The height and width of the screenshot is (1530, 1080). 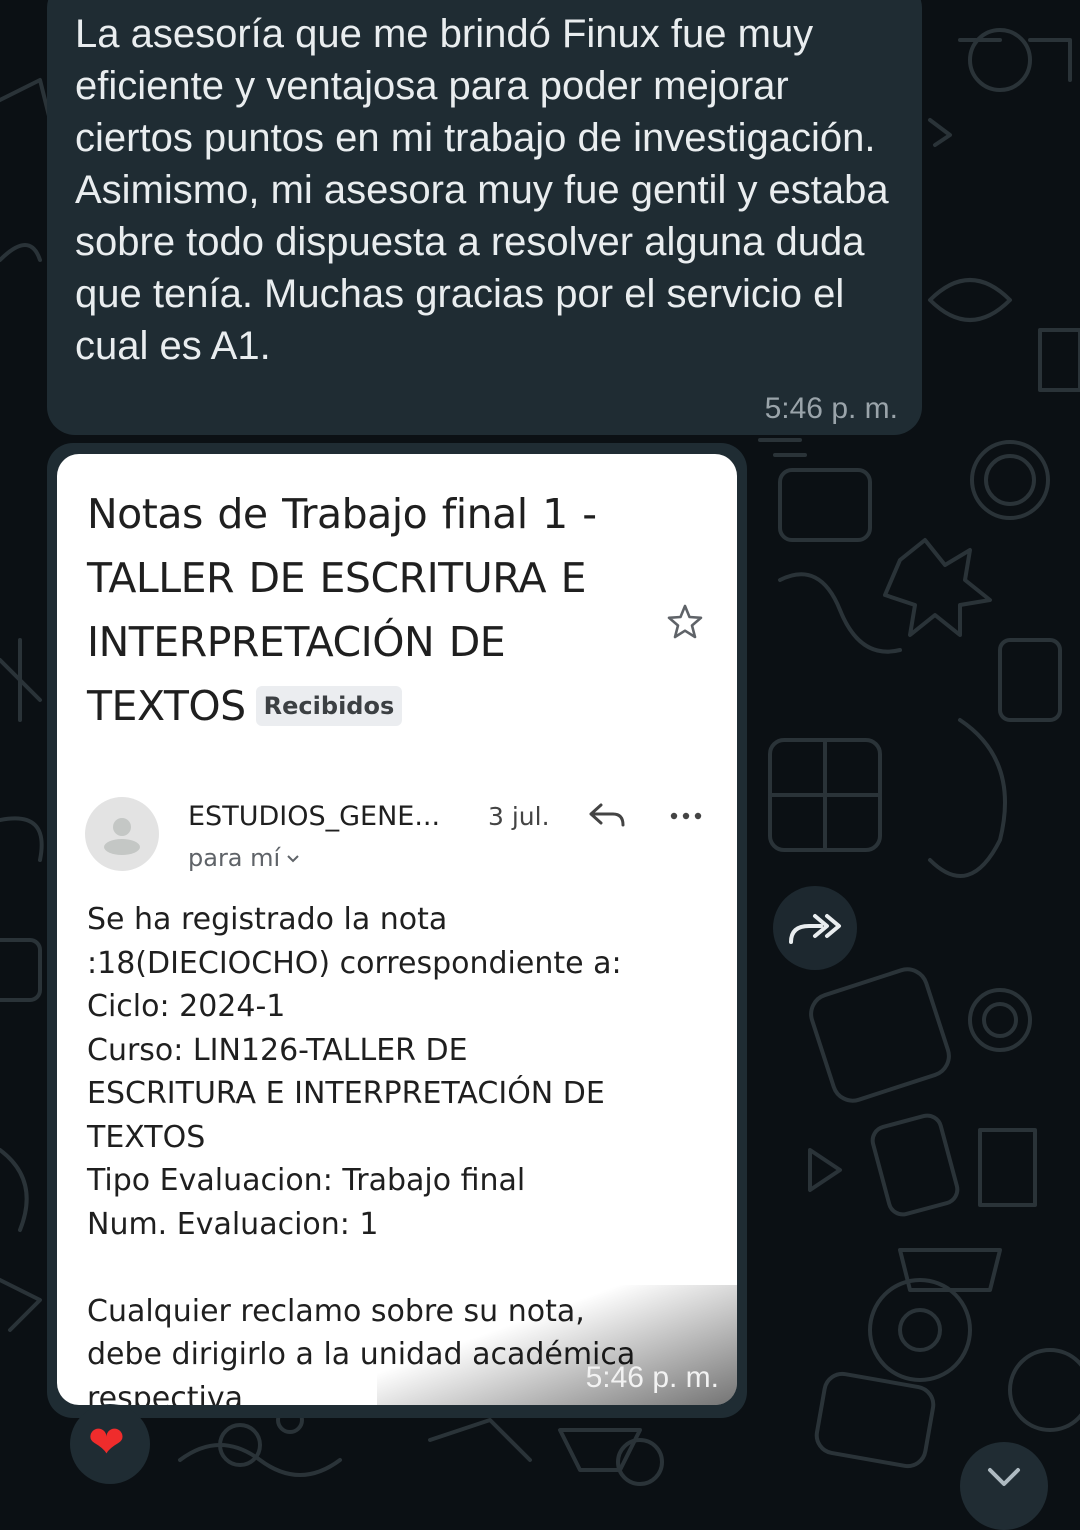 I want to click on chevron-down-small-icon, so click(x=293, y=859).